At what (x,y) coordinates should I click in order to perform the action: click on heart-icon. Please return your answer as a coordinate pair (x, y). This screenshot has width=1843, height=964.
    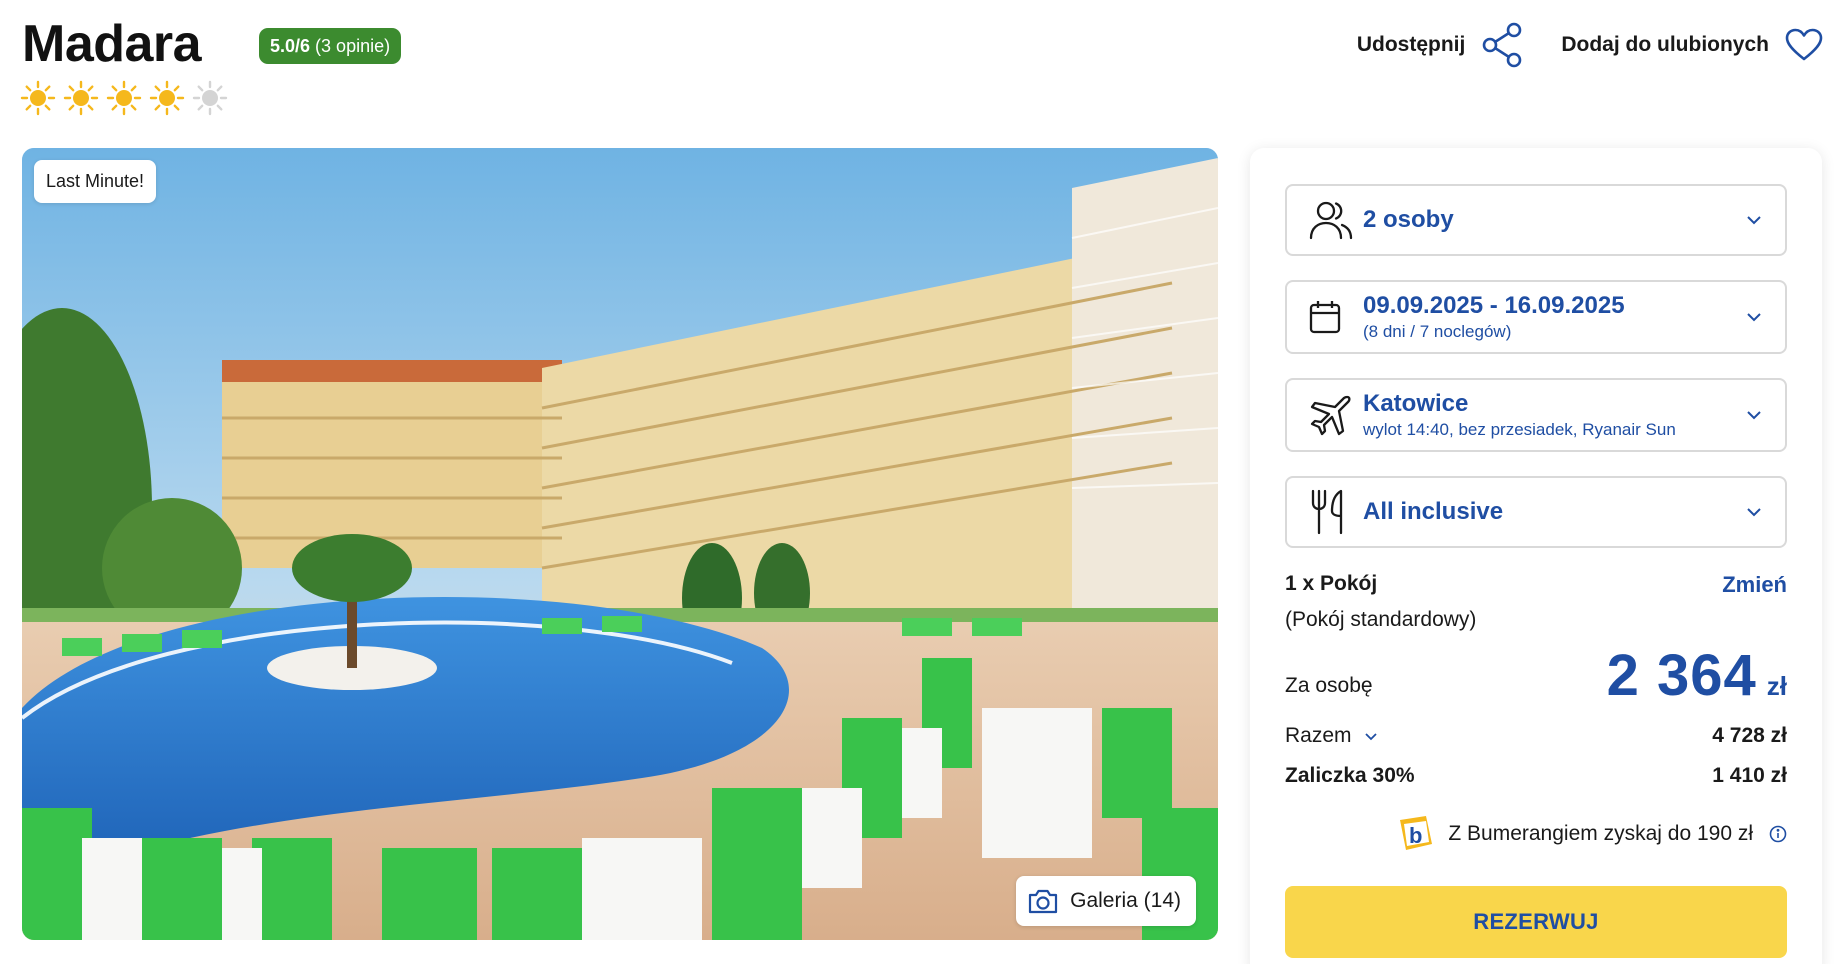
    Looking at the image, I should click on (1804, 44).